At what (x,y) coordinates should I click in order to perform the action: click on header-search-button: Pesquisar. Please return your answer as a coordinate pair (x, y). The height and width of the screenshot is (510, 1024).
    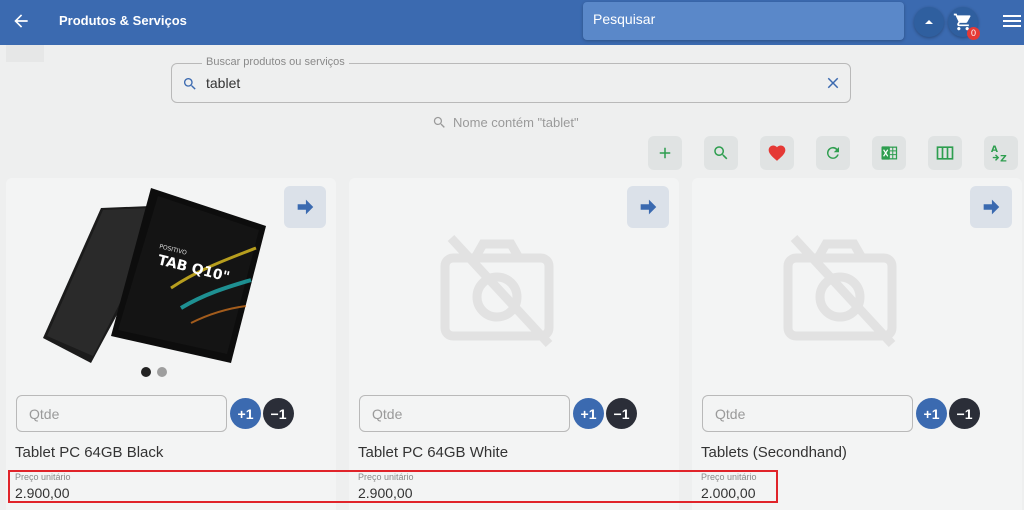
    Looking at the image, I should click on (743, 21).